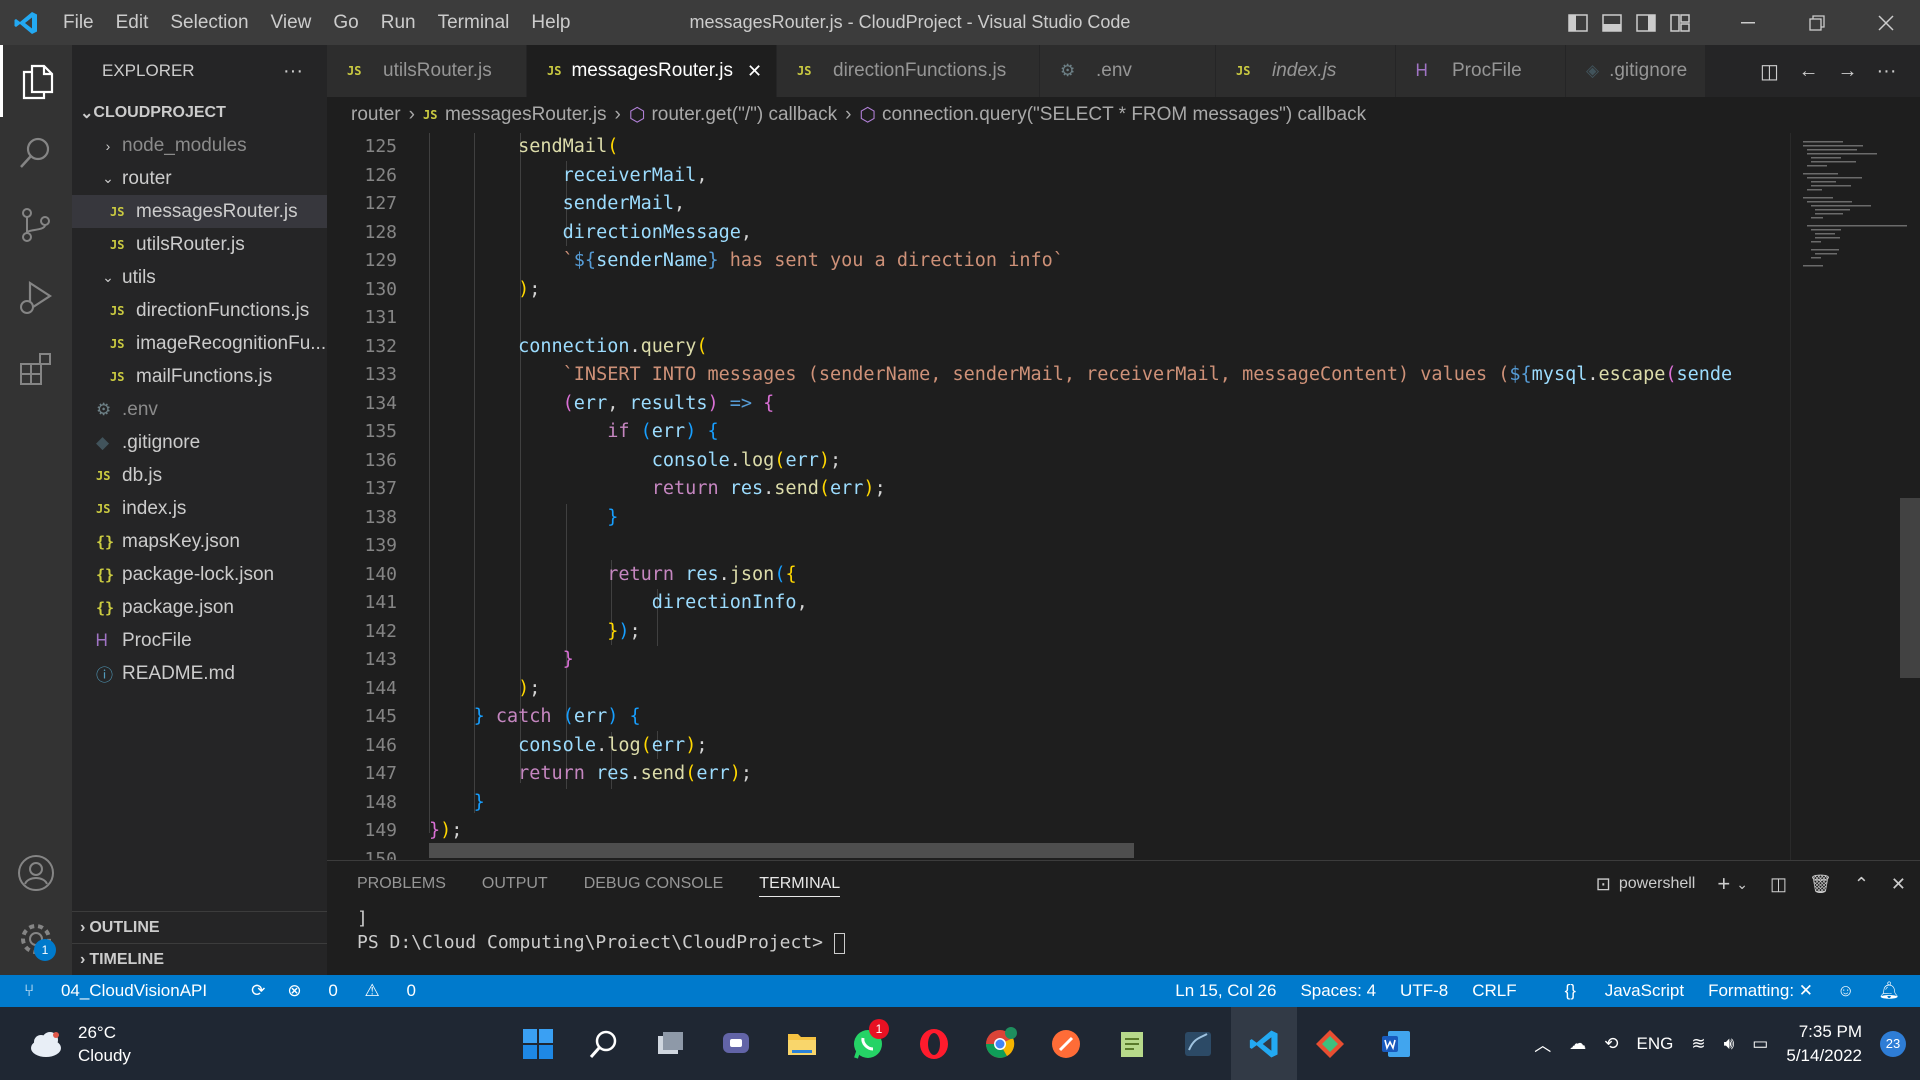  I want to click on notepad-app-button, so click(1132, 1043).